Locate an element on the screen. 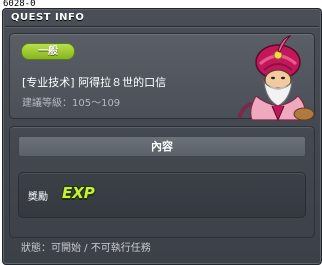  content-header: 內容 is located at coordinates (162, 146).